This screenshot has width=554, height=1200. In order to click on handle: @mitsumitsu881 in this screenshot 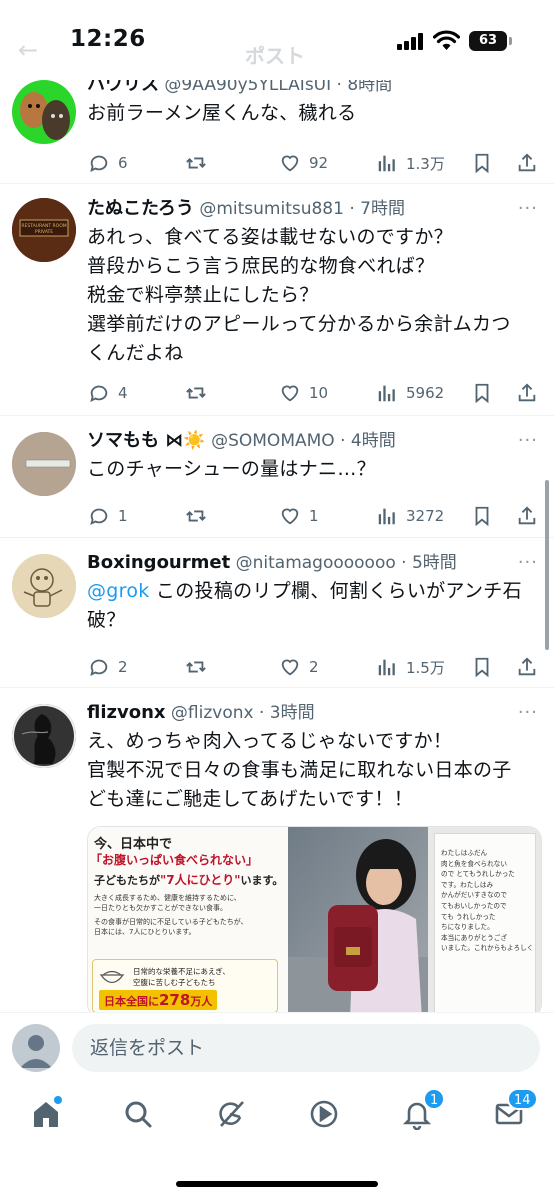, I will do `click(271, 209)`.